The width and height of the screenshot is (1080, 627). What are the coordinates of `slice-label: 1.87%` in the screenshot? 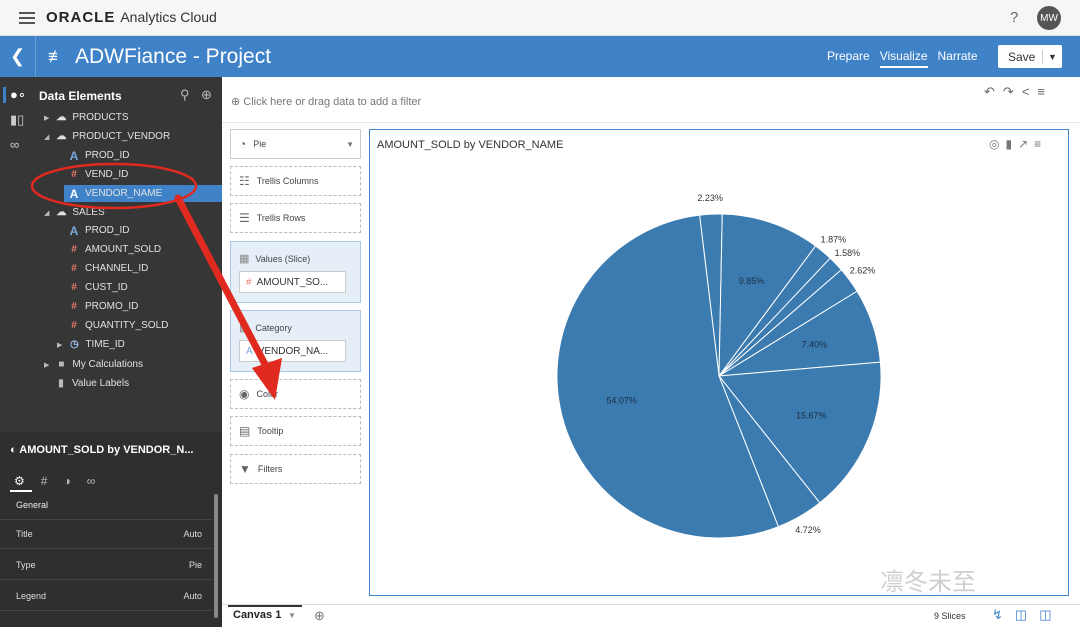 It's located at (834, 240).